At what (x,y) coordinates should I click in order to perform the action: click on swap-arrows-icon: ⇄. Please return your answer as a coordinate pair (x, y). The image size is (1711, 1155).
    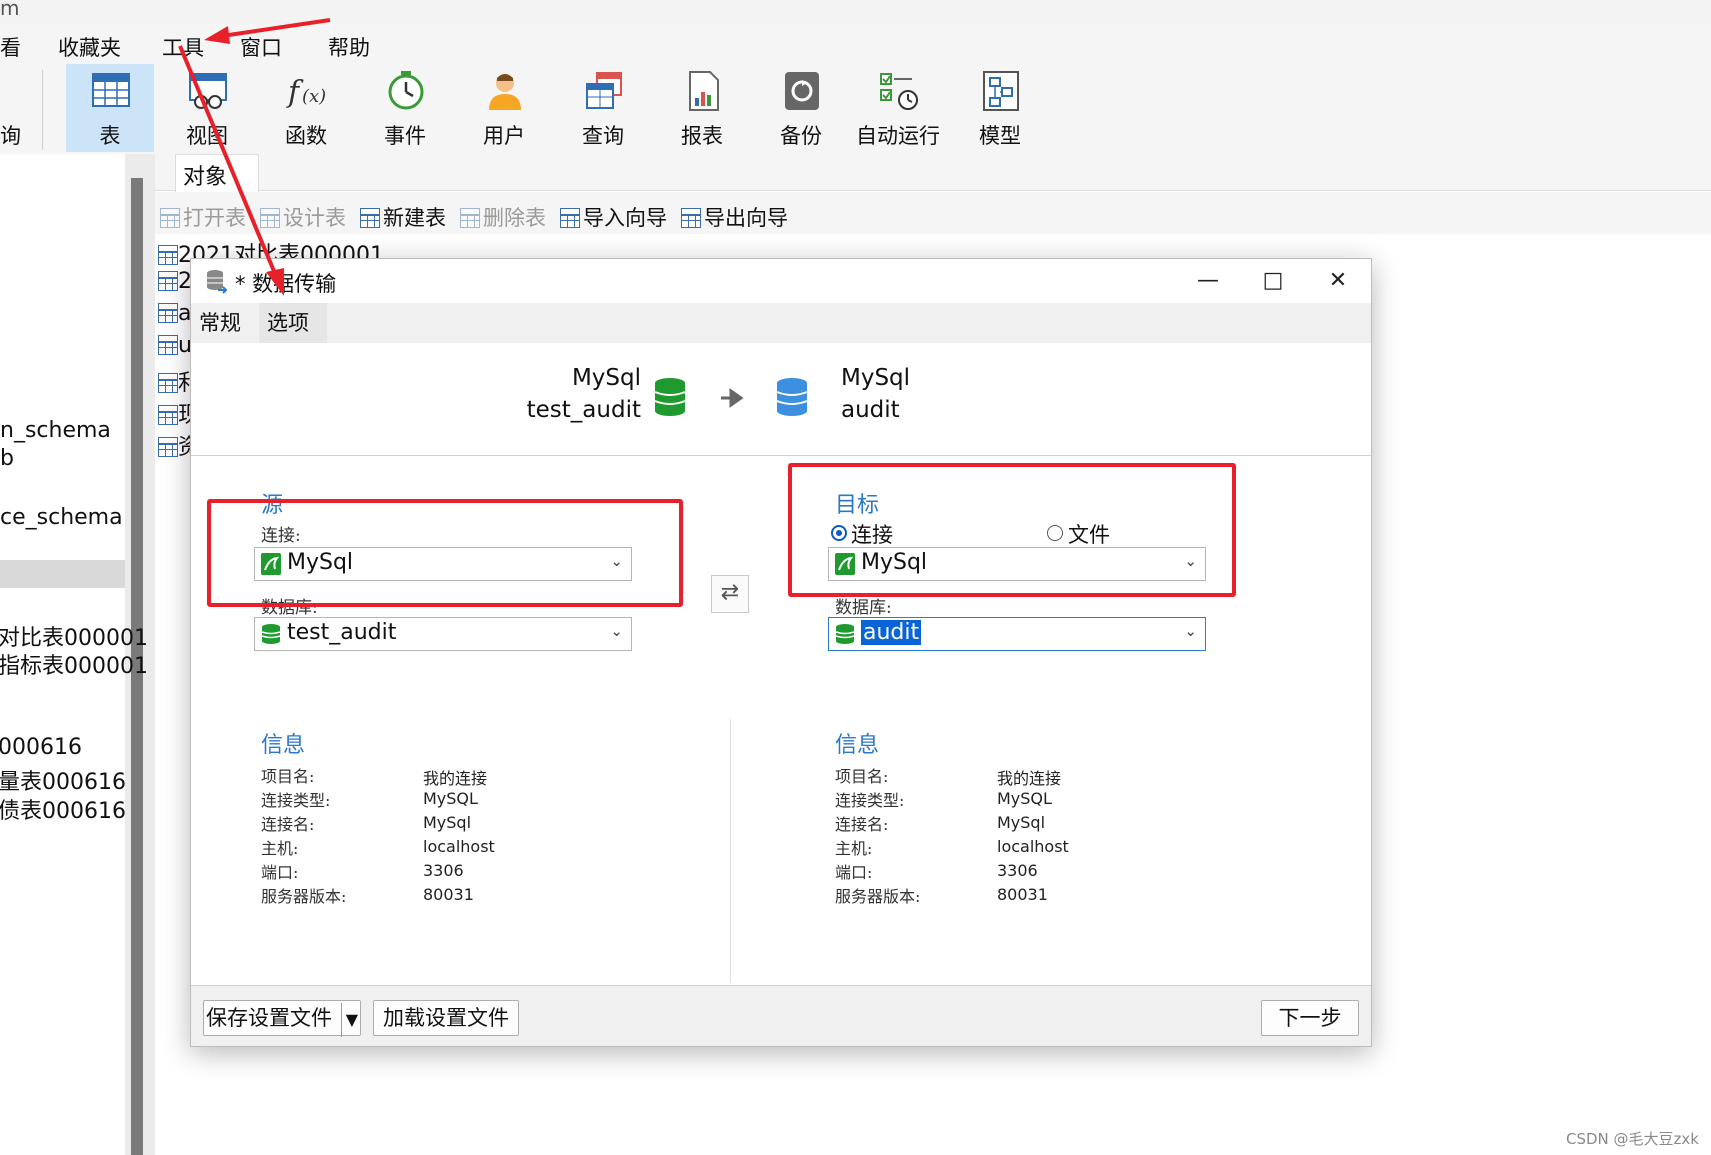
    Looking at the image, I should click on (730, 592).